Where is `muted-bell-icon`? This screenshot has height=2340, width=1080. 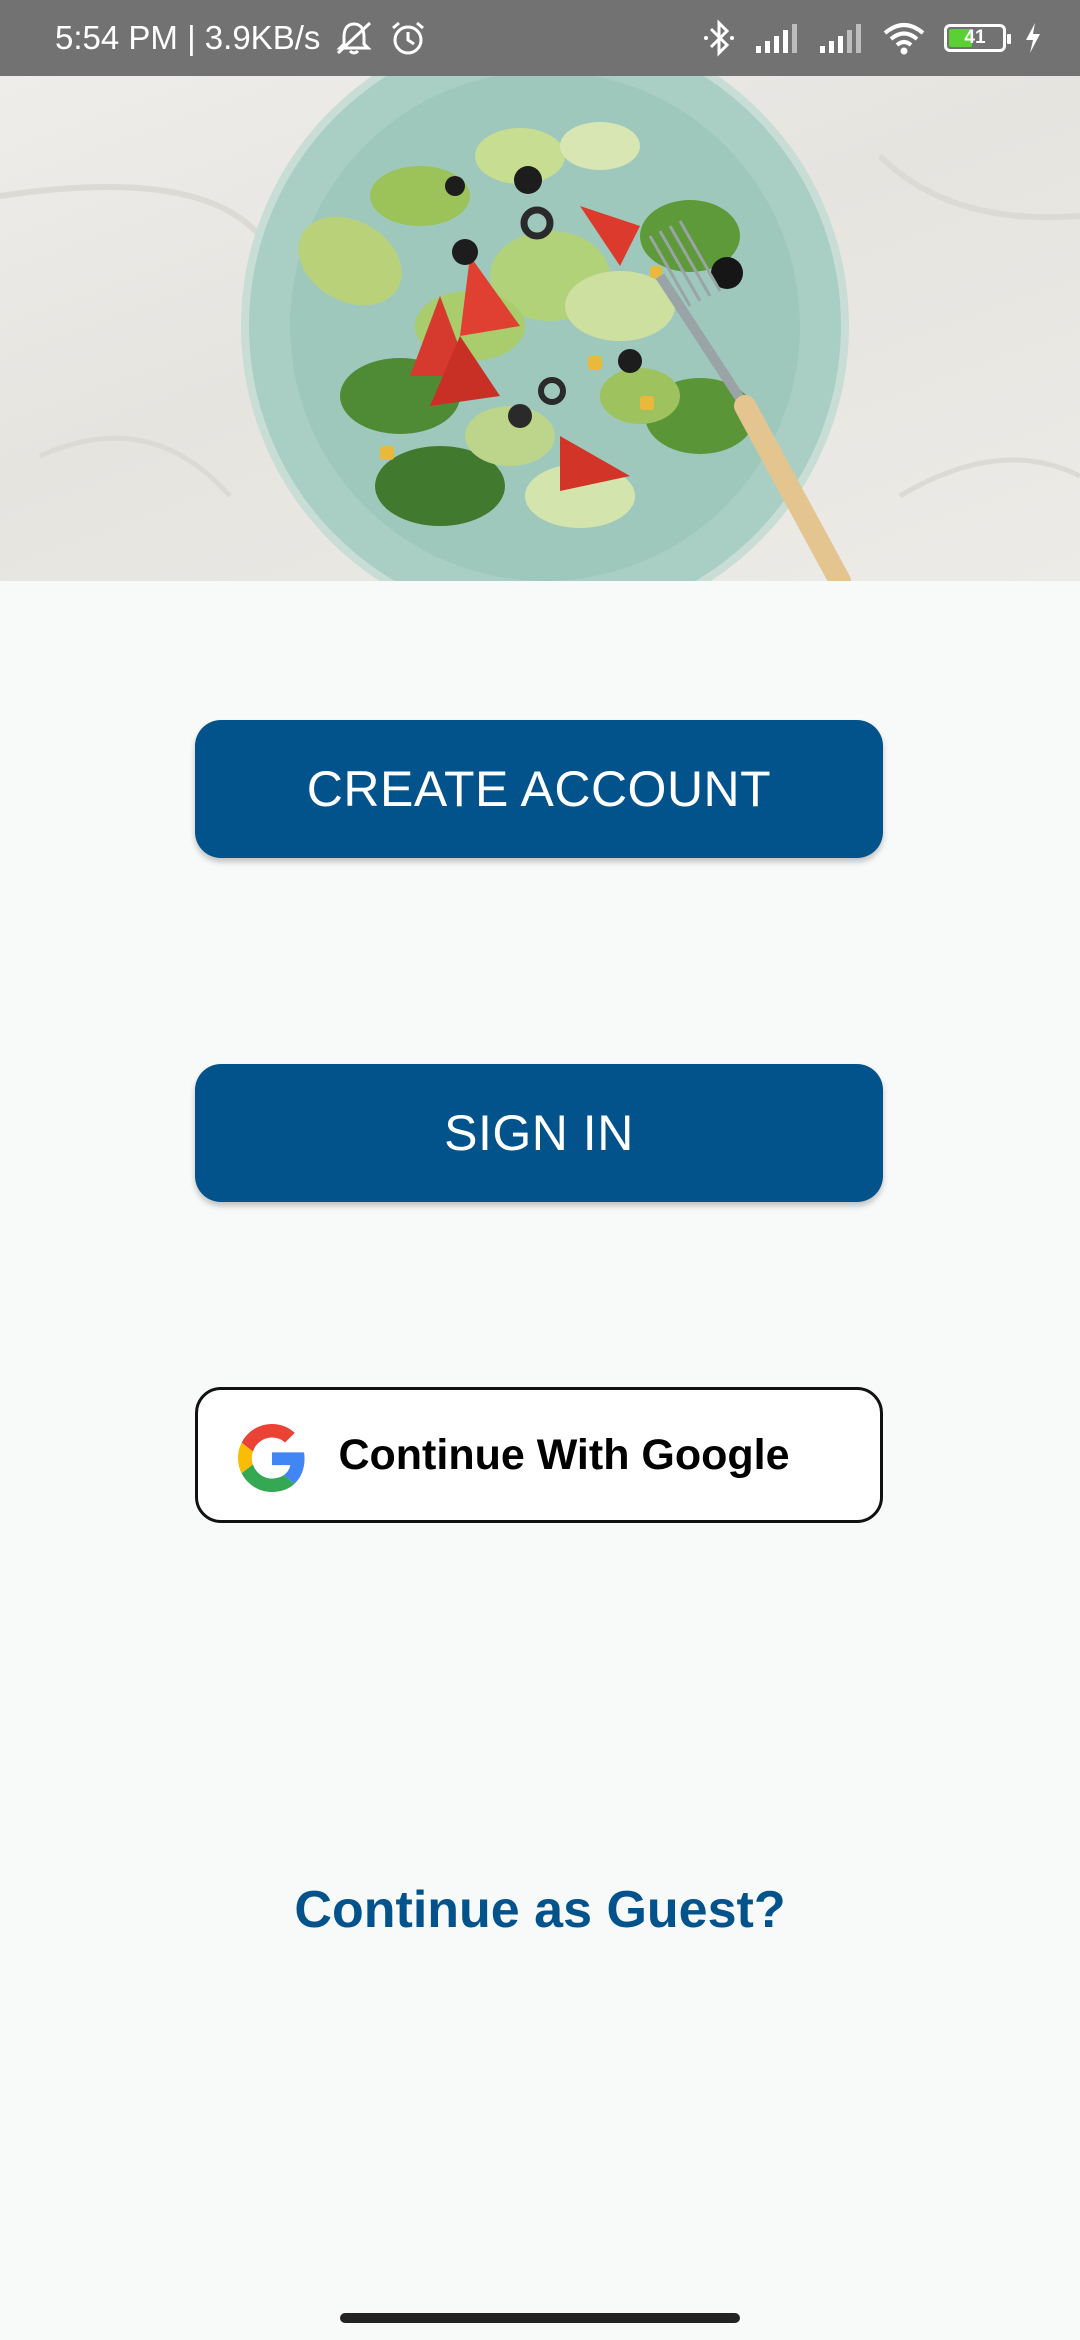 muted-bell-icon is located at coordinates (354, 38).